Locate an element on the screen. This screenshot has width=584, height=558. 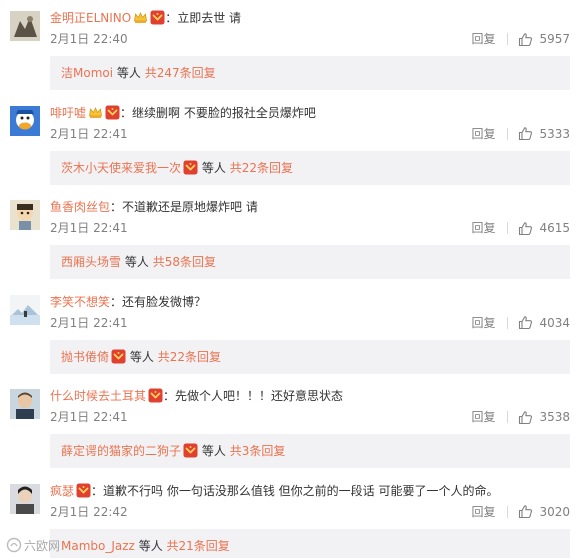
comment-username: 啡吁嘘 is located at coordinates (68, 113).